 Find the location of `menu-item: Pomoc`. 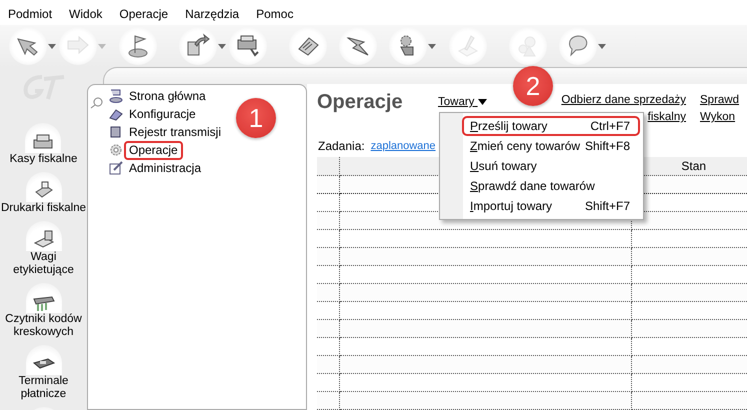

menu-item: Pomoc is located at coordinates (278, 12).